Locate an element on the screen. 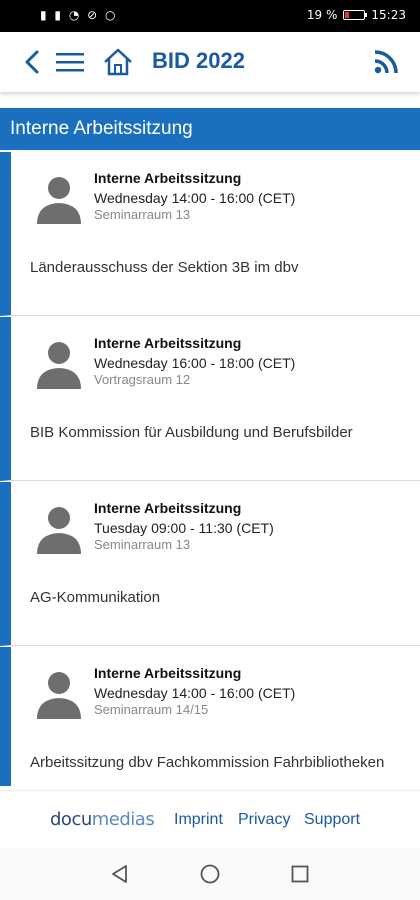  session-room: Vortragsraum 12 is located at coordinates (142, 379).